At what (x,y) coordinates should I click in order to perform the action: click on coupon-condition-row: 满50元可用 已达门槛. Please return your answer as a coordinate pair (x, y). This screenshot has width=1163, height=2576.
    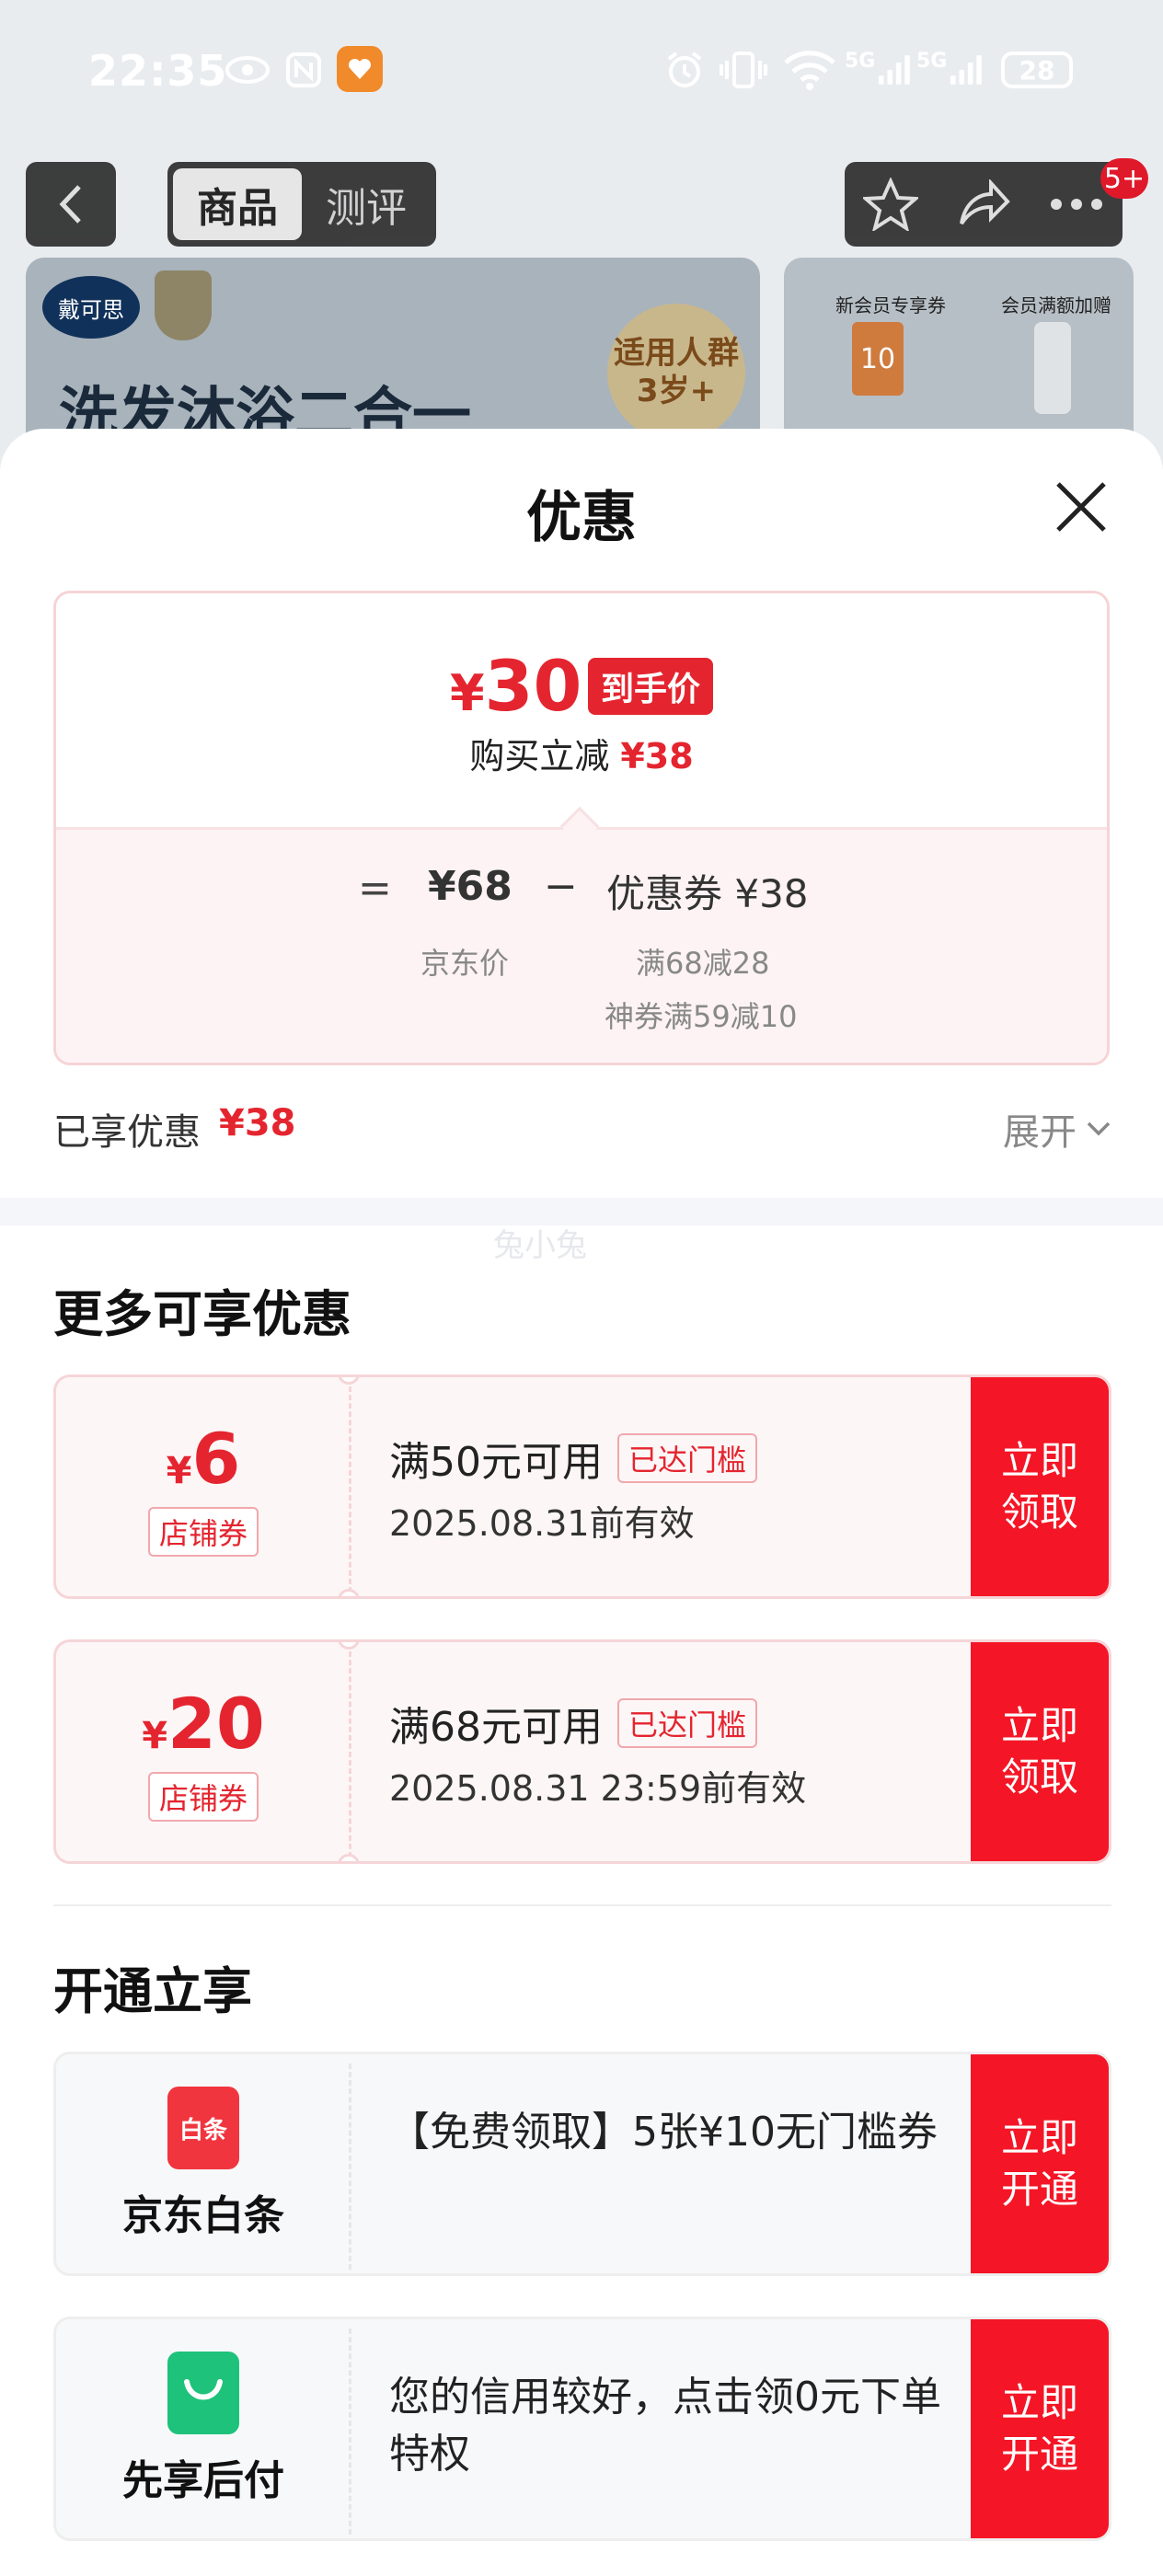
    Looking at the image, I should click on (679, 1458).